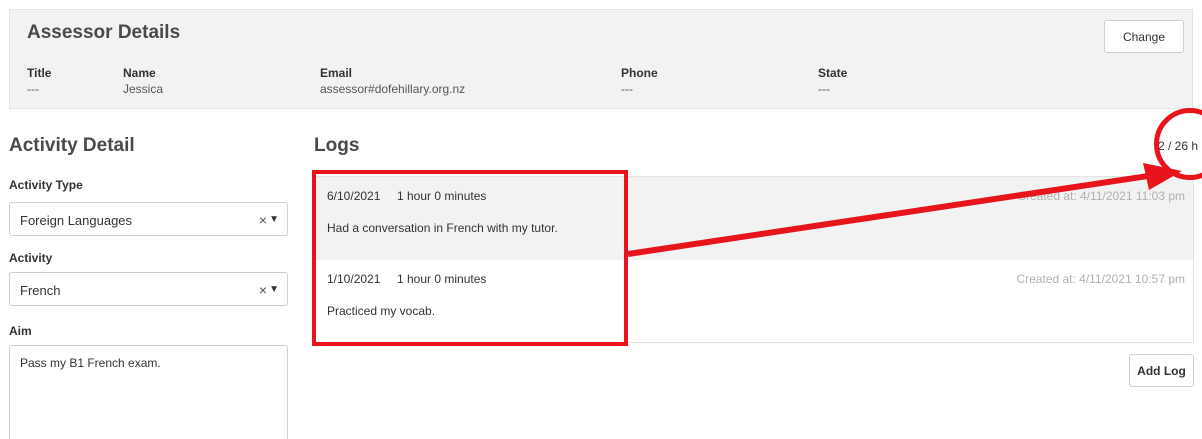  What do you see at coordinates (148, 392) in the screenshot?
I see `aim-textarea` at bounding box center [148, 392].